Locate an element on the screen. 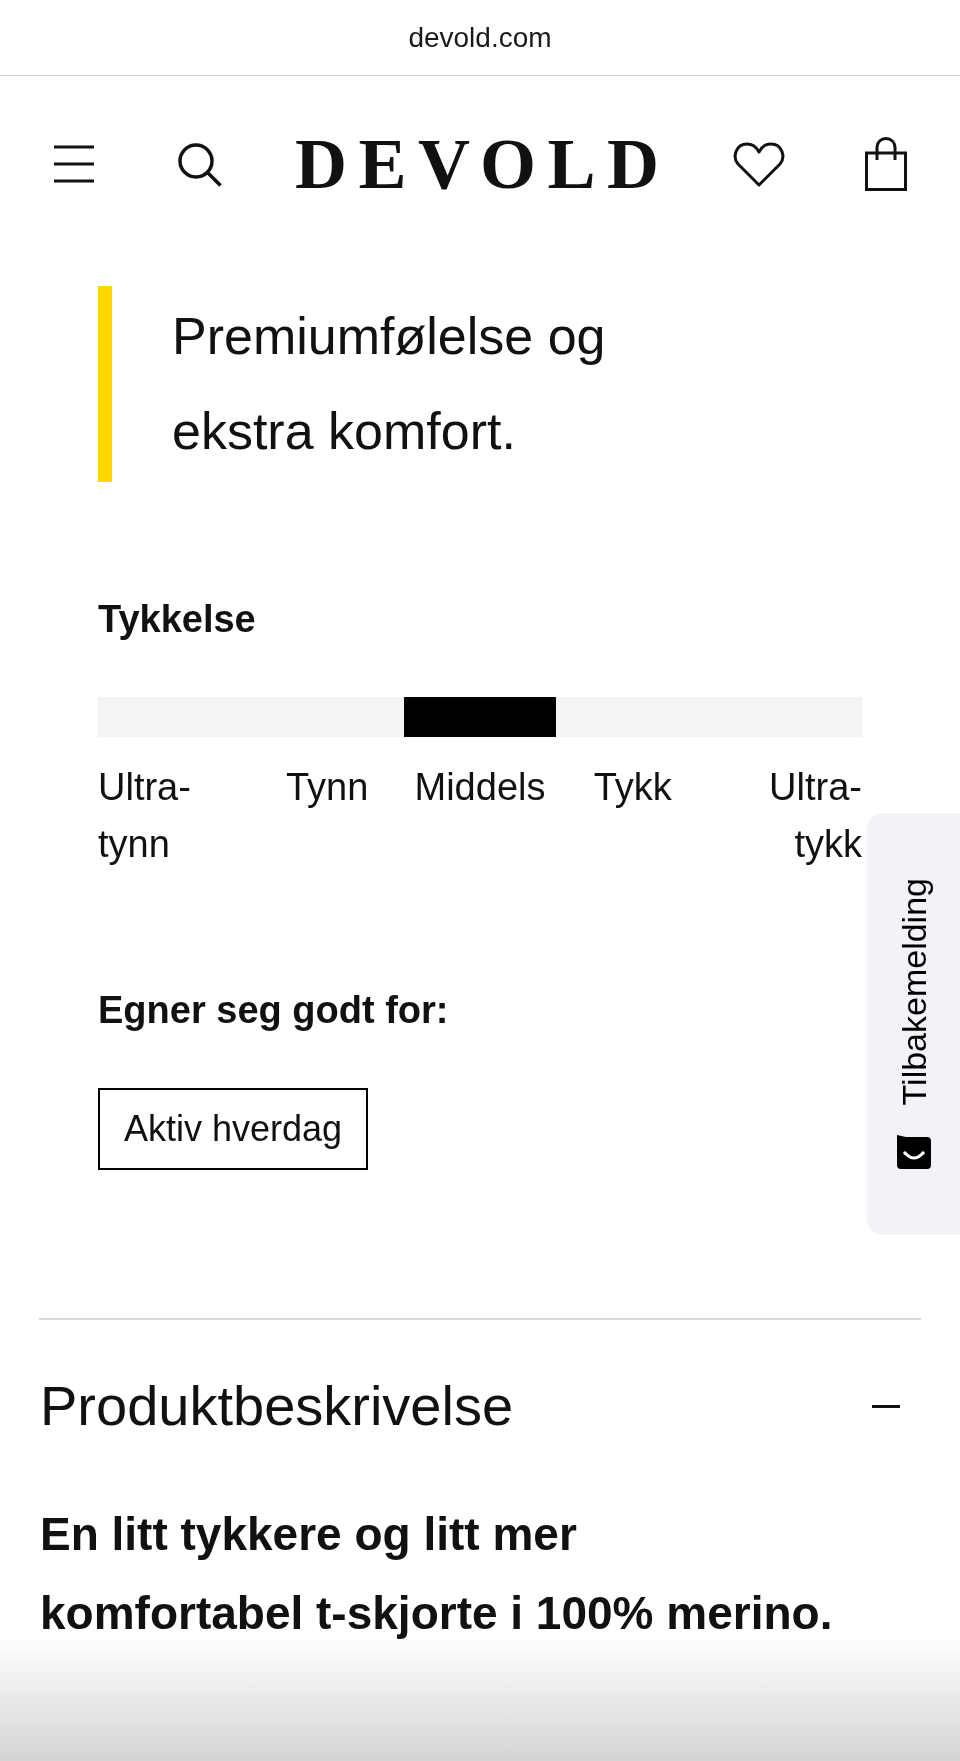 The image size is (960, 1761). menu-icon is located at coordinates (74, 164).